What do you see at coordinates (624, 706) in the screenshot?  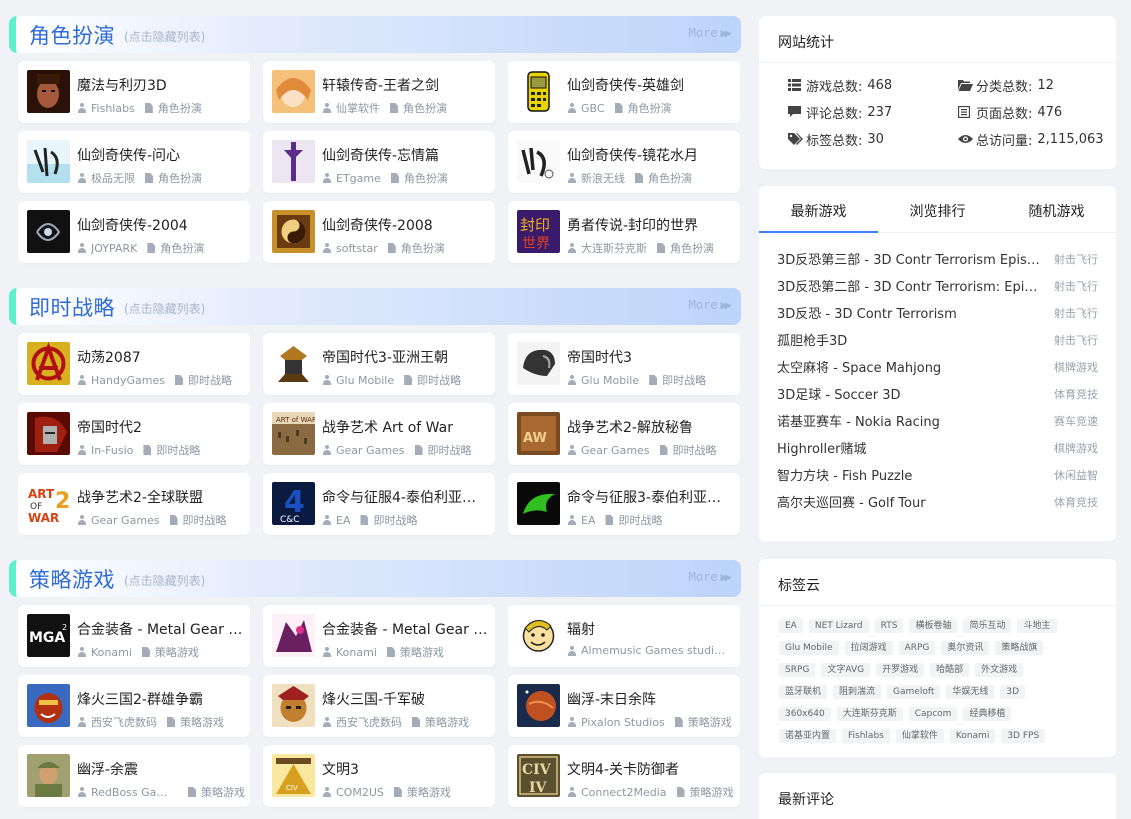 I see `game-card: 幽浮-末日余阵 Pixalon Studios 策略游戏` at bounding box center [624, 706].